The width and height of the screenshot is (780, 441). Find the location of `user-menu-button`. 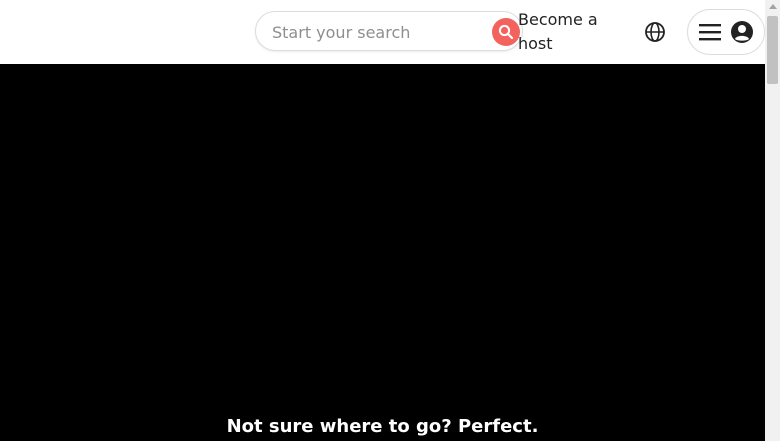

user-menu-button is located at coordinates (726, 32).